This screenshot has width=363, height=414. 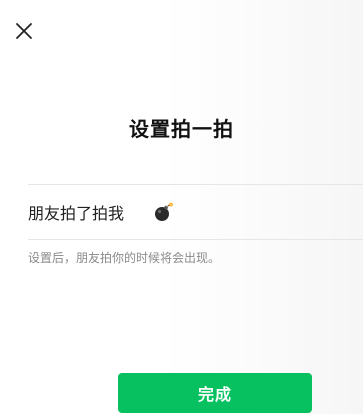 What do you see at coordinates (243, 212) in the screenshot?
I see `pat-suffix-input` at bounding box center [243, 212].